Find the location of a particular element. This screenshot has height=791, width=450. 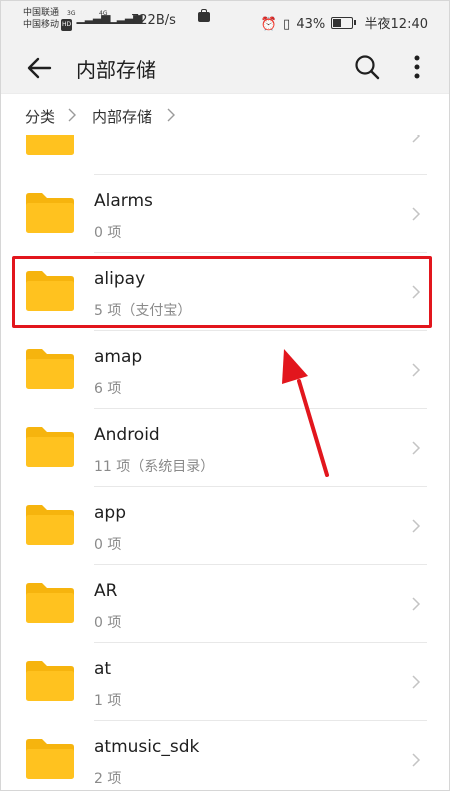

file-row: atmusic_sdk 2 项 is located at coordinates (225, 755).